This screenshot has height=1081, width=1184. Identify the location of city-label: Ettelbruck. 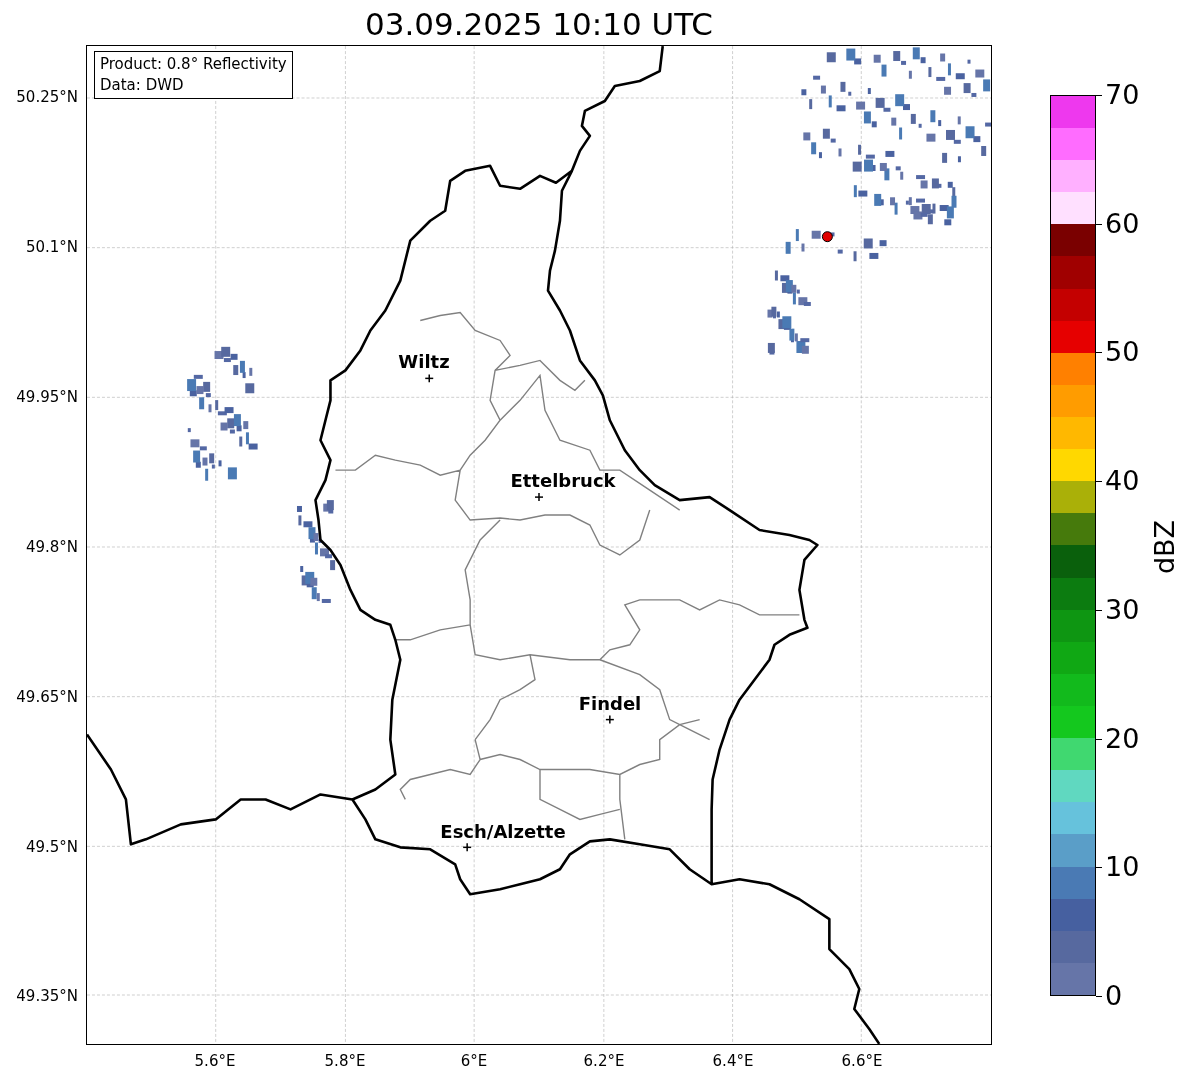
(563, 481).